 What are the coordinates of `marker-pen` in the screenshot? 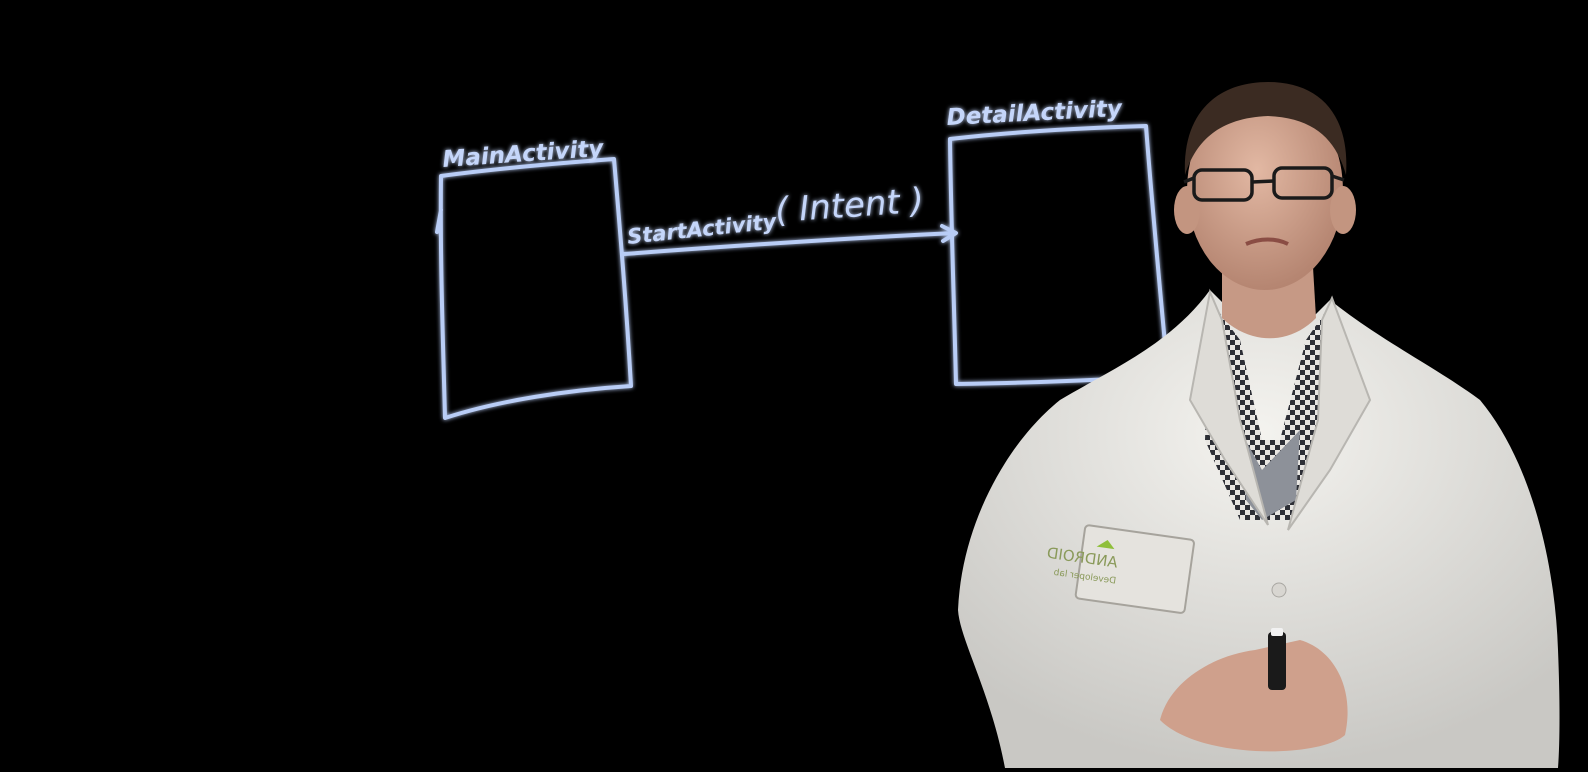 It's located at (1277, 661).